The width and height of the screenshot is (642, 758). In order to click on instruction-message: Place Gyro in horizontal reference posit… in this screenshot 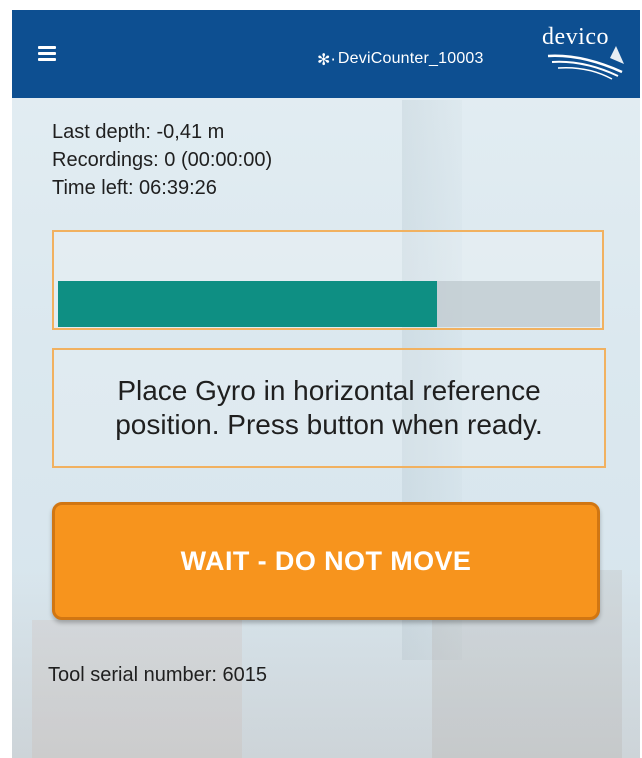, I will do `click(329, 407)`.